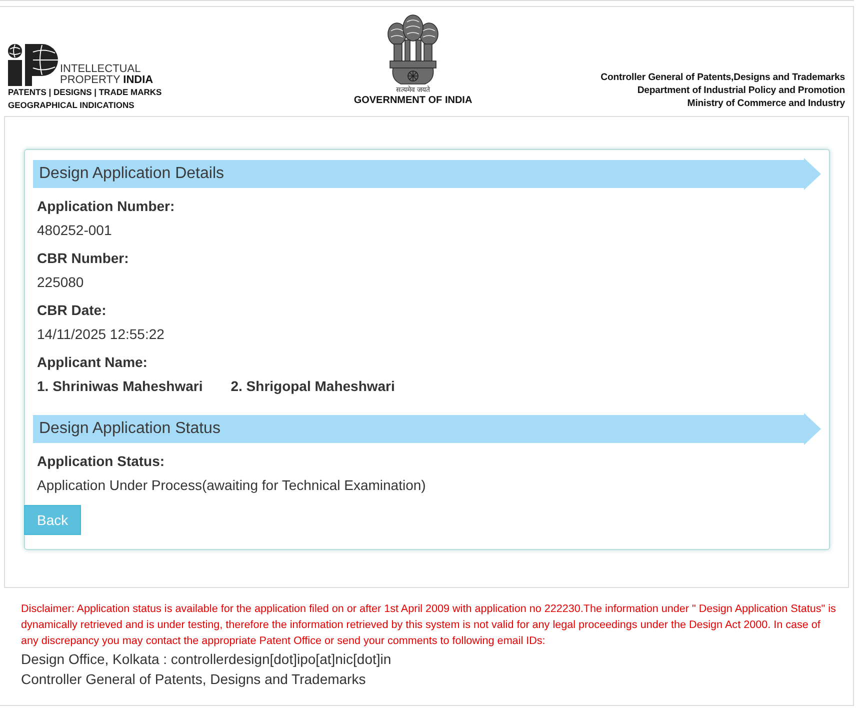 The height and width of the screenshot is (723, 859). I want to click on logo-tagline: PATENTS | DESIGNS | TRADE MARKS, so click(85, 92).